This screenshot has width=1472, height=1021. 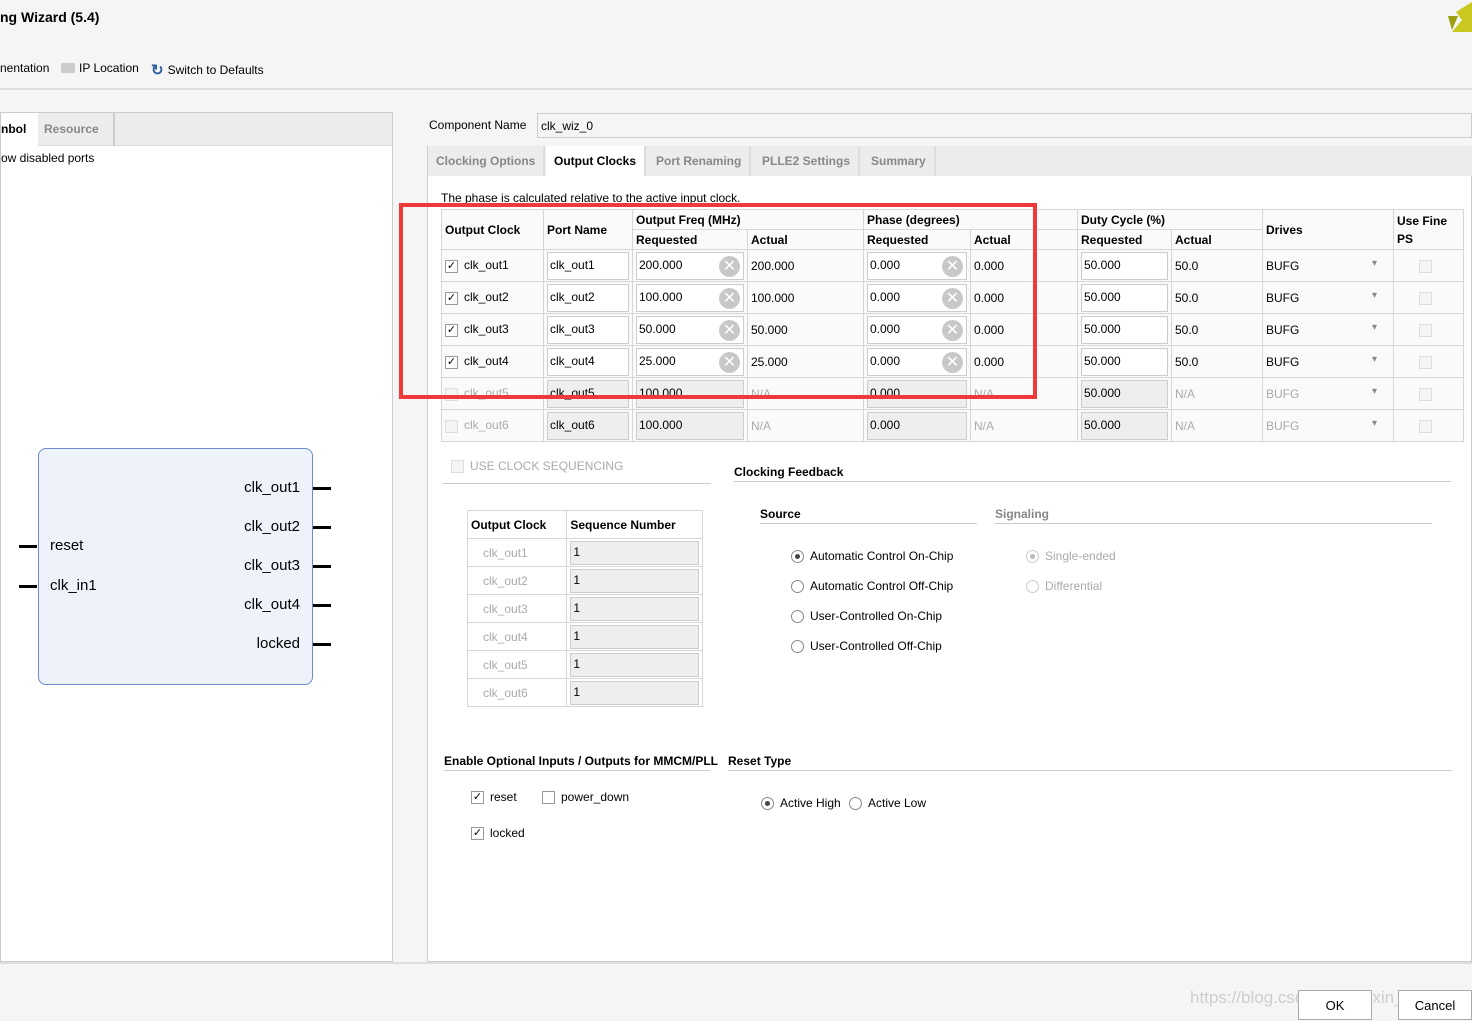 I want to click on freq-actual: N/A, so click(x=805, y=425).